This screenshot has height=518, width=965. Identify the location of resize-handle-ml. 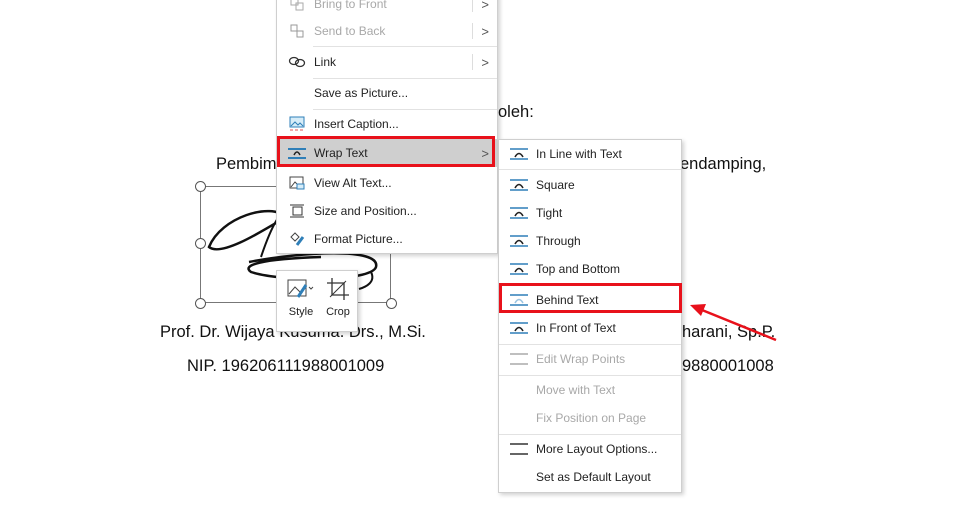
(200, 243).